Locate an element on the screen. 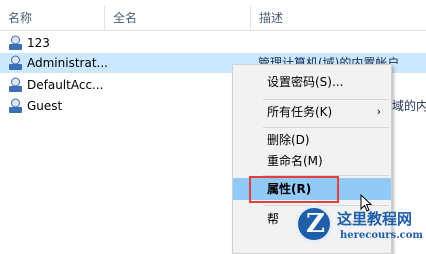 The image size is (426, 254). menu-item-rename: 重命名(M) is located at coordinates (312, 161).